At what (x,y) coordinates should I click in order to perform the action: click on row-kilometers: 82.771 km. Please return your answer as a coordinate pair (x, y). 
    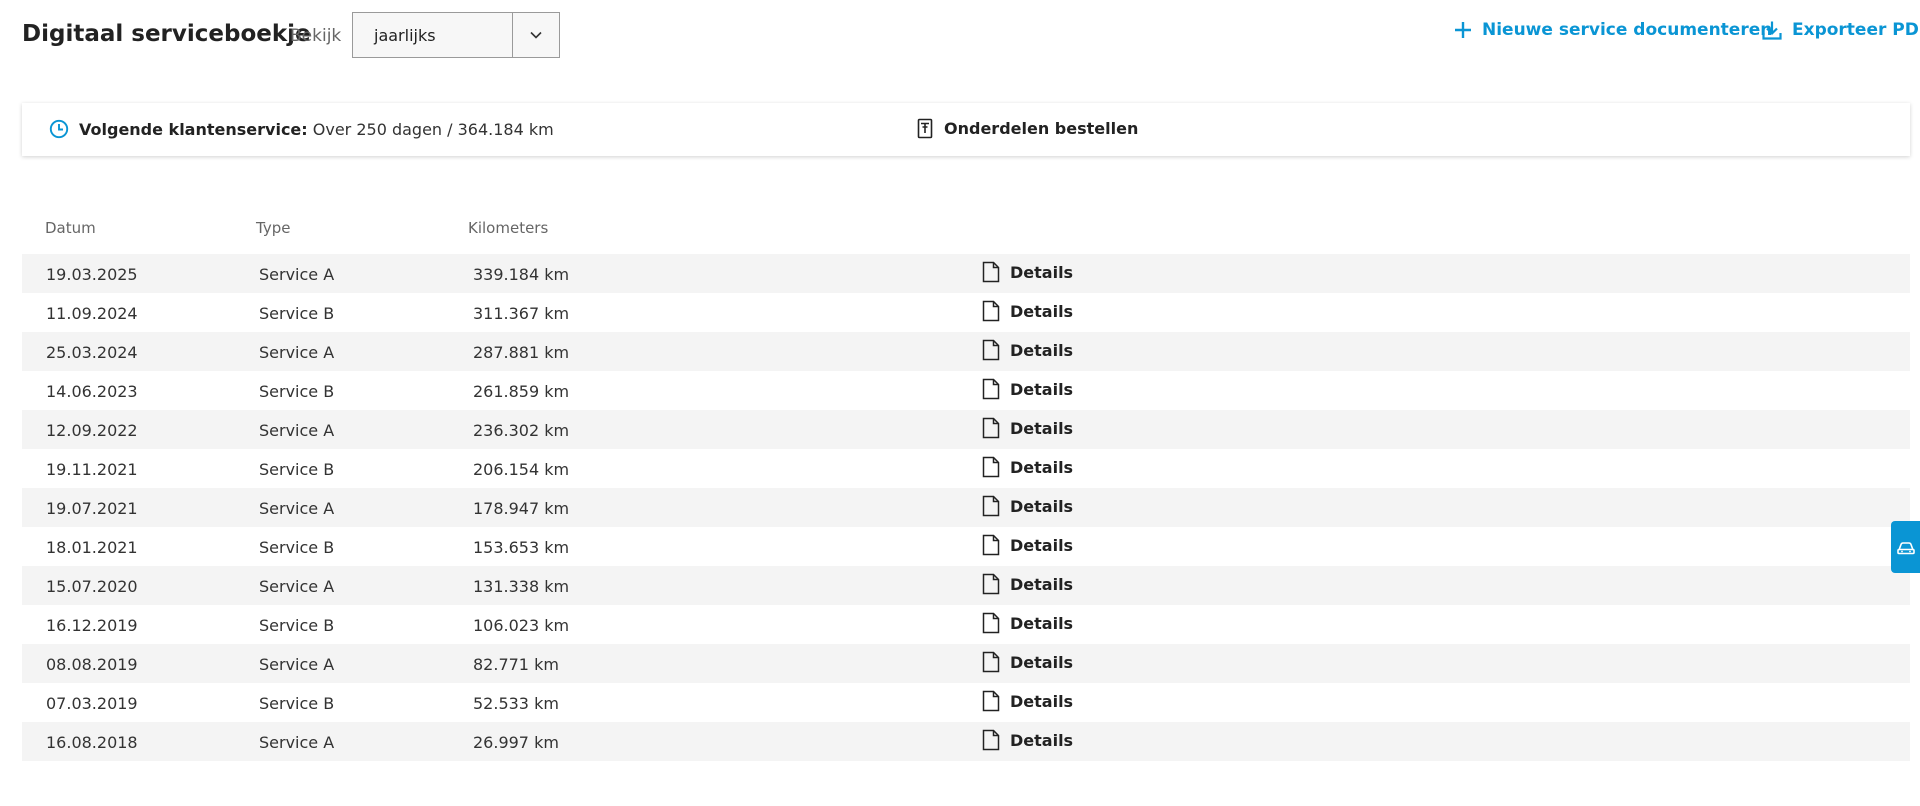
    Looking at the image, I should click on (516, 664).